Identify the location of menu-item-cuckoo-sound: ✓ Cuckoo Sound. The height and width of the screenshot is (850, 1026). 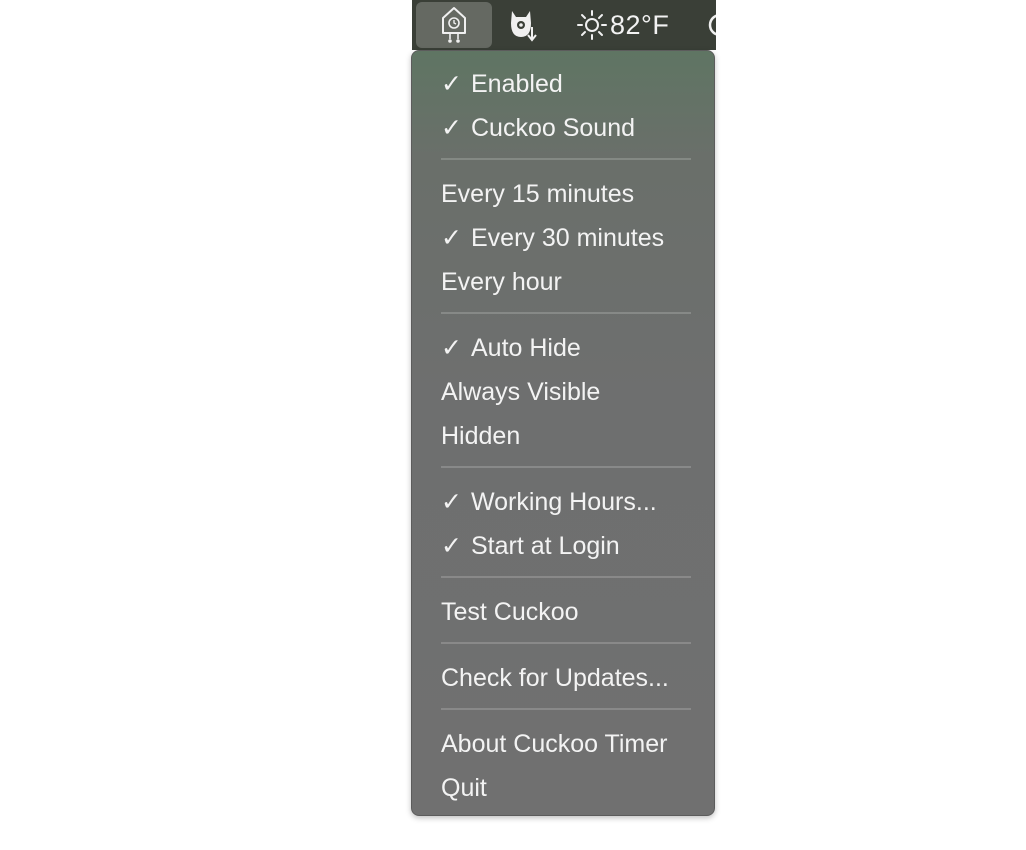
(572, 128).